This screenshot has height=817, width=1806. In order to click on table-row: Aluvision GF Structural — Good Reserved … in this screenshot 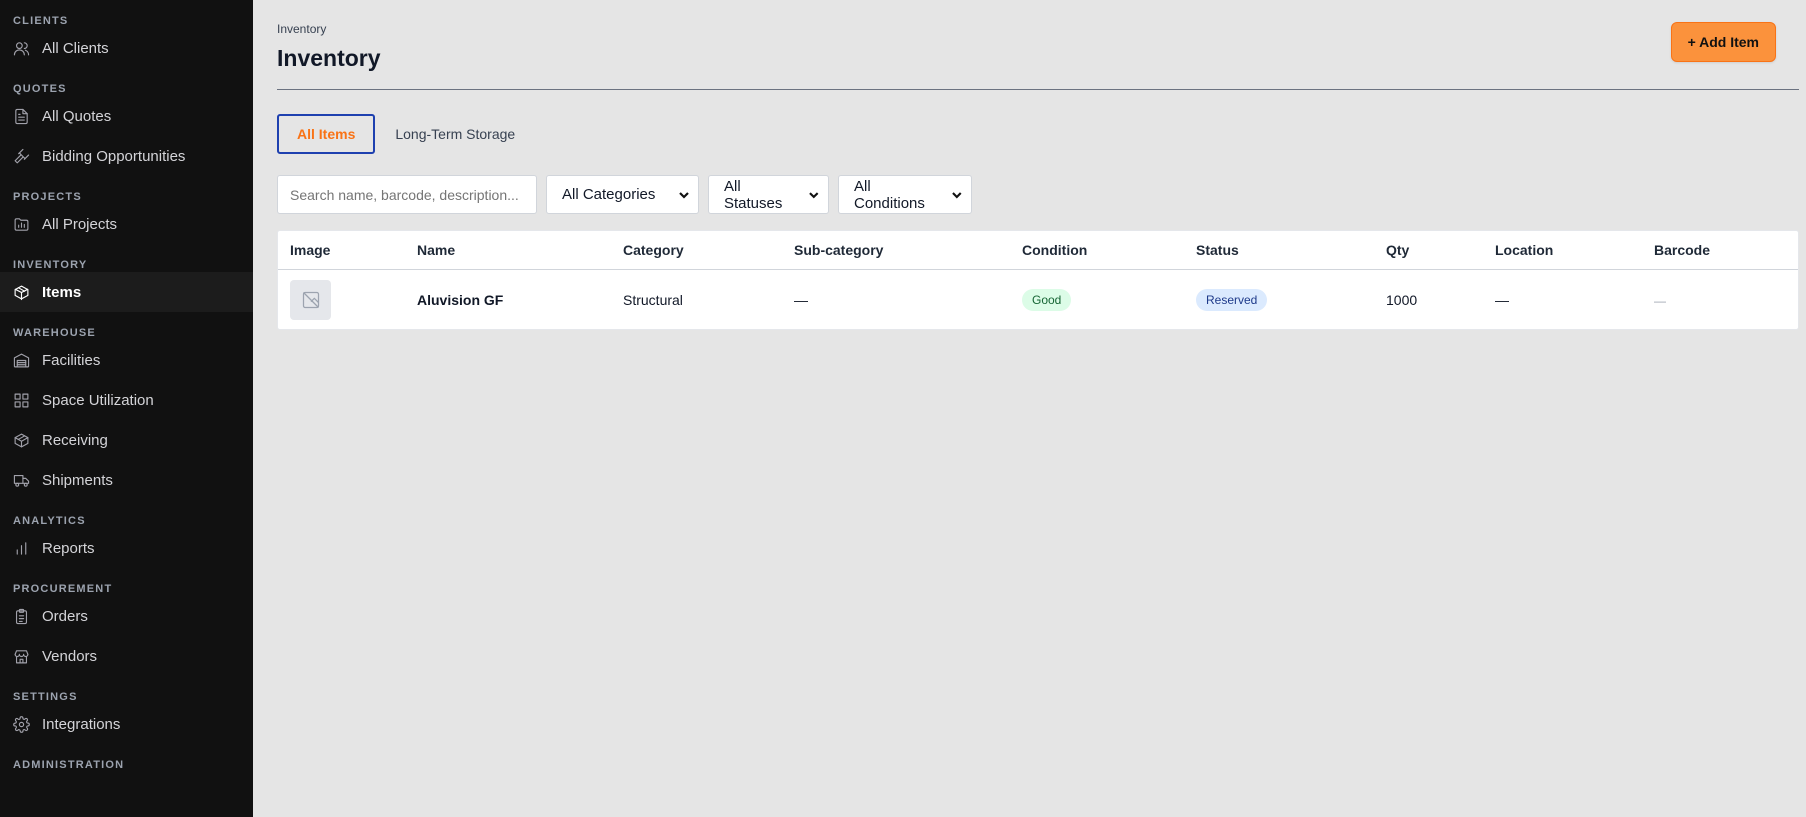, I will do `click(1038, 299)`.